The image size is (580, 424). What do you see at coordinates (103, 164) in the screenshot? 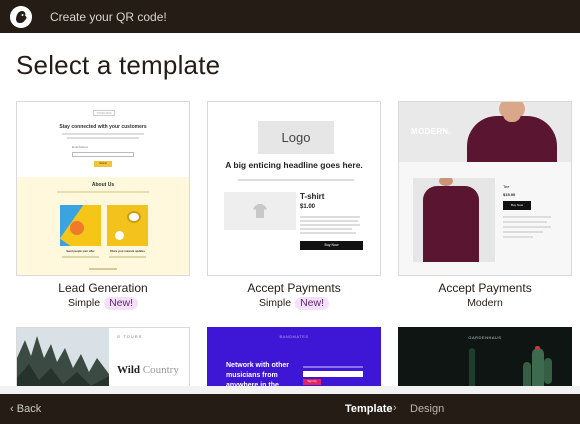
I see `preview-submit-button: Submit` at bounding box center [103, 164].